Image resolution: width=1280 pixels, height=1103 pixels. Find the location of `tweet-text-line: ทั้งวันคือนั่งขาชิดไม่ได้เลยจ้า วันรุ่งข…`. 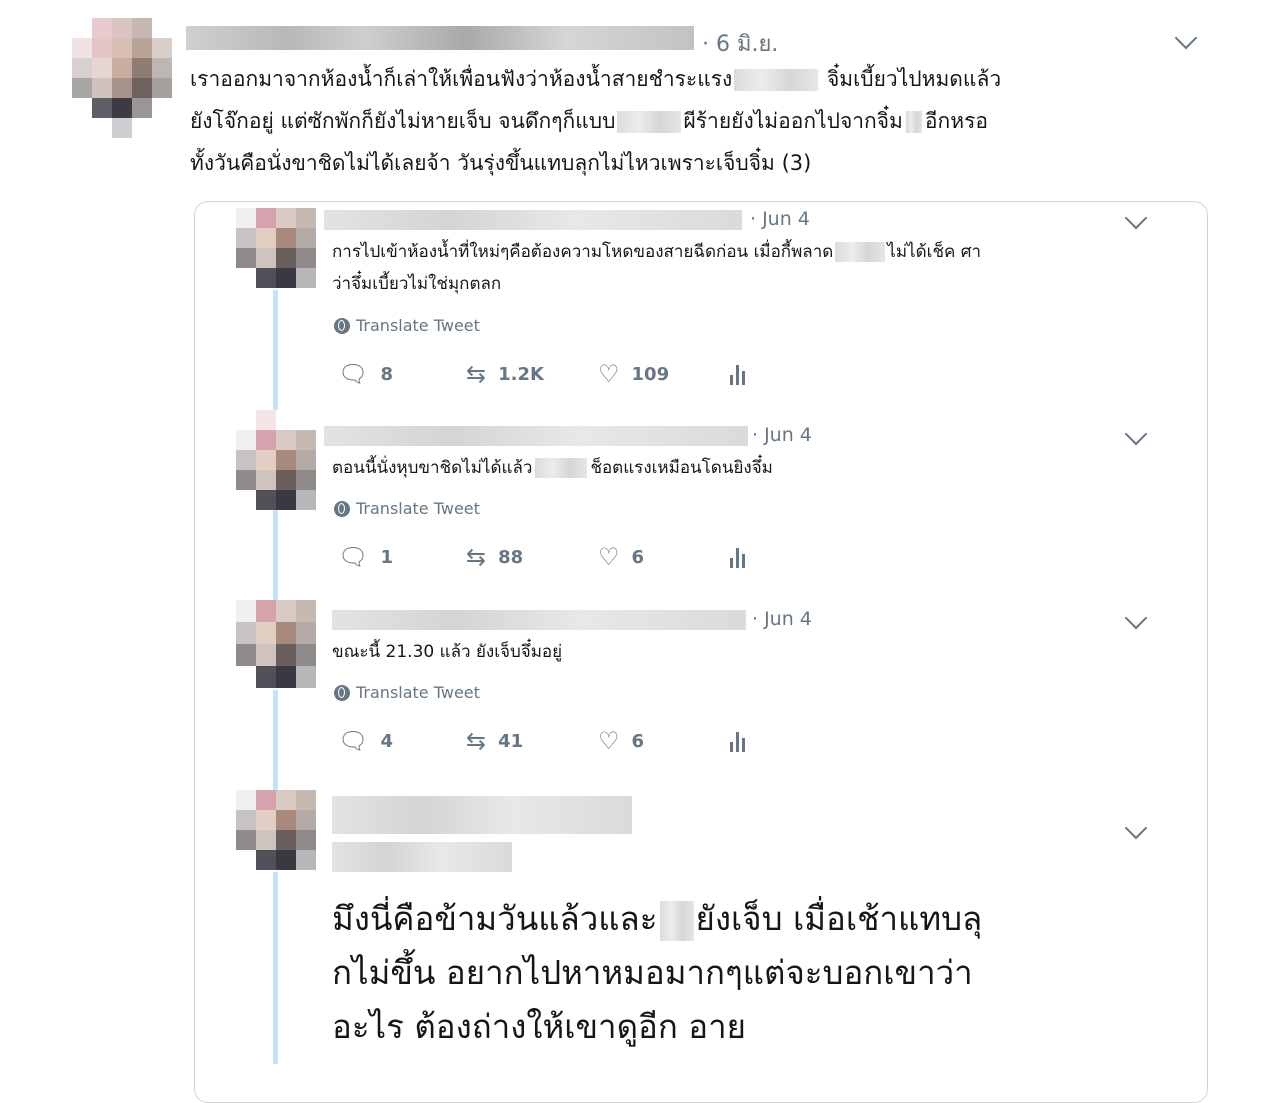

tweet-text-line: ทั้งวันคือนั่งขาชิดไม่ได้เลยจ้า วันรุ่งข… is located at coordinates (501, 163).